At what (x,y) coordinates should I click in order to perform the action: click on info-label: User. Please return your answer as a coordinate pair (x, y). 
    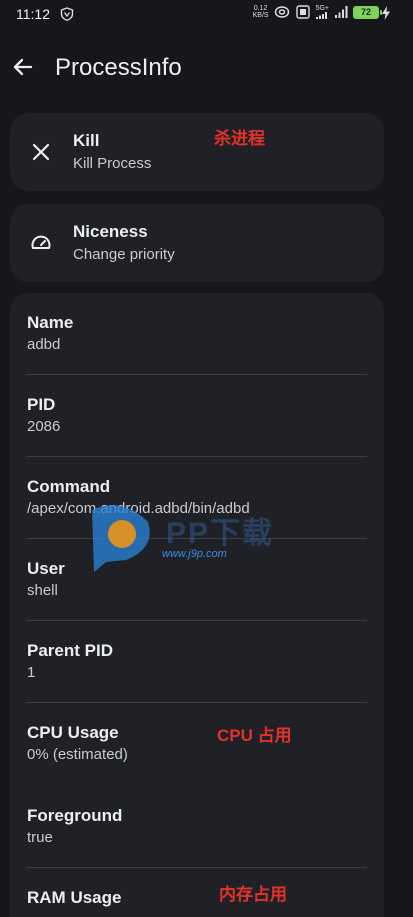
    Looking at the image, I should click on (46, 568).